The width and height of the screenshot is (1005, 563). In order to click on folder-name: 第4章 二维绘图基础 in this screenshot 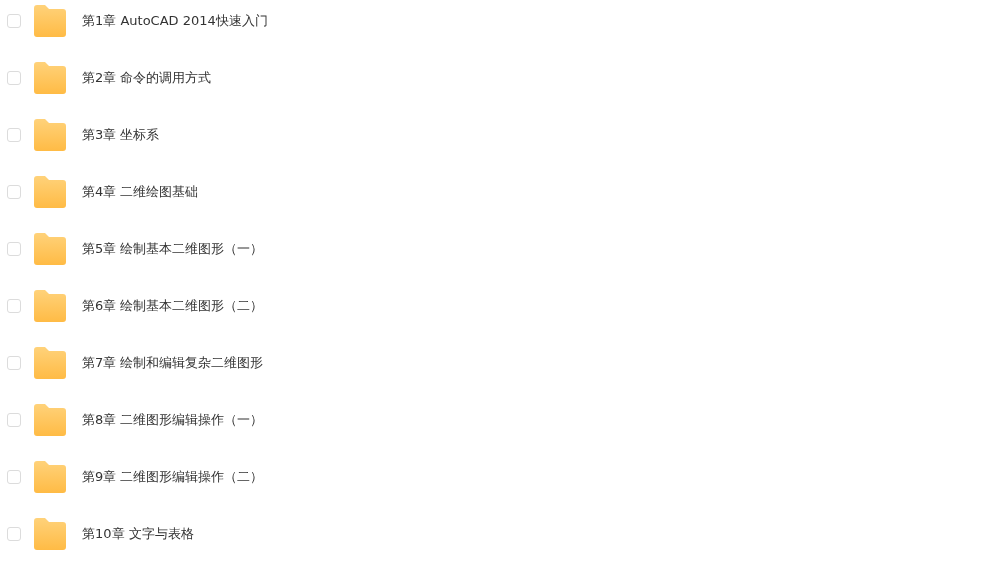, I will do `click(140, 192)`.